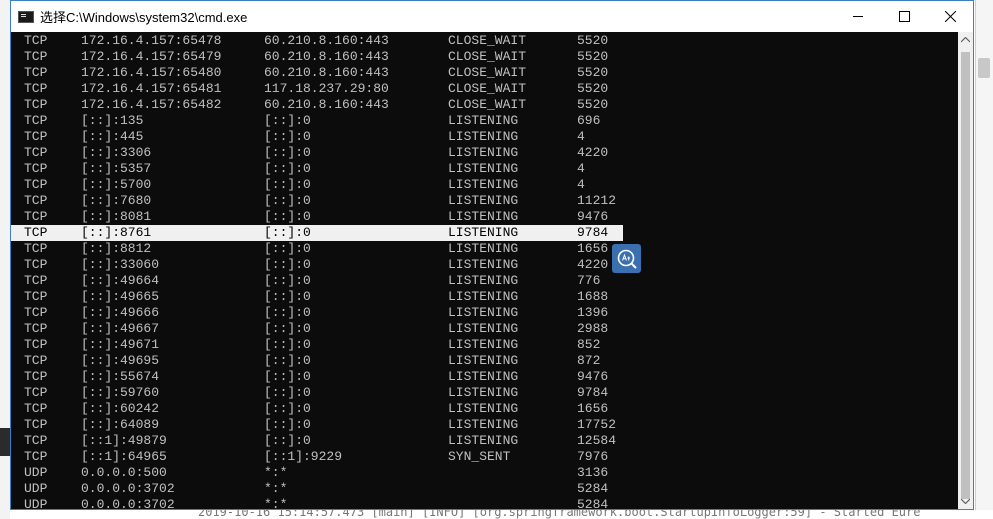 The height and width of the screenshot is (519, 993). Describe the element at coordinates (317, 425) in the screenshot. I see `console-row: TCP [::]:64089 [::]:0 LISTENING 17752` at that location.